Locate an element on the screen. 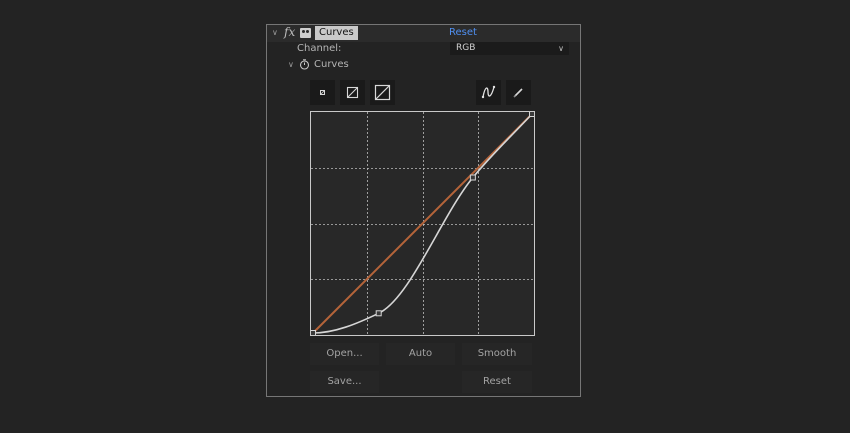 This screenshot has width=850, height=433. bezier-pen-icon is located at coordinates (488, 92).